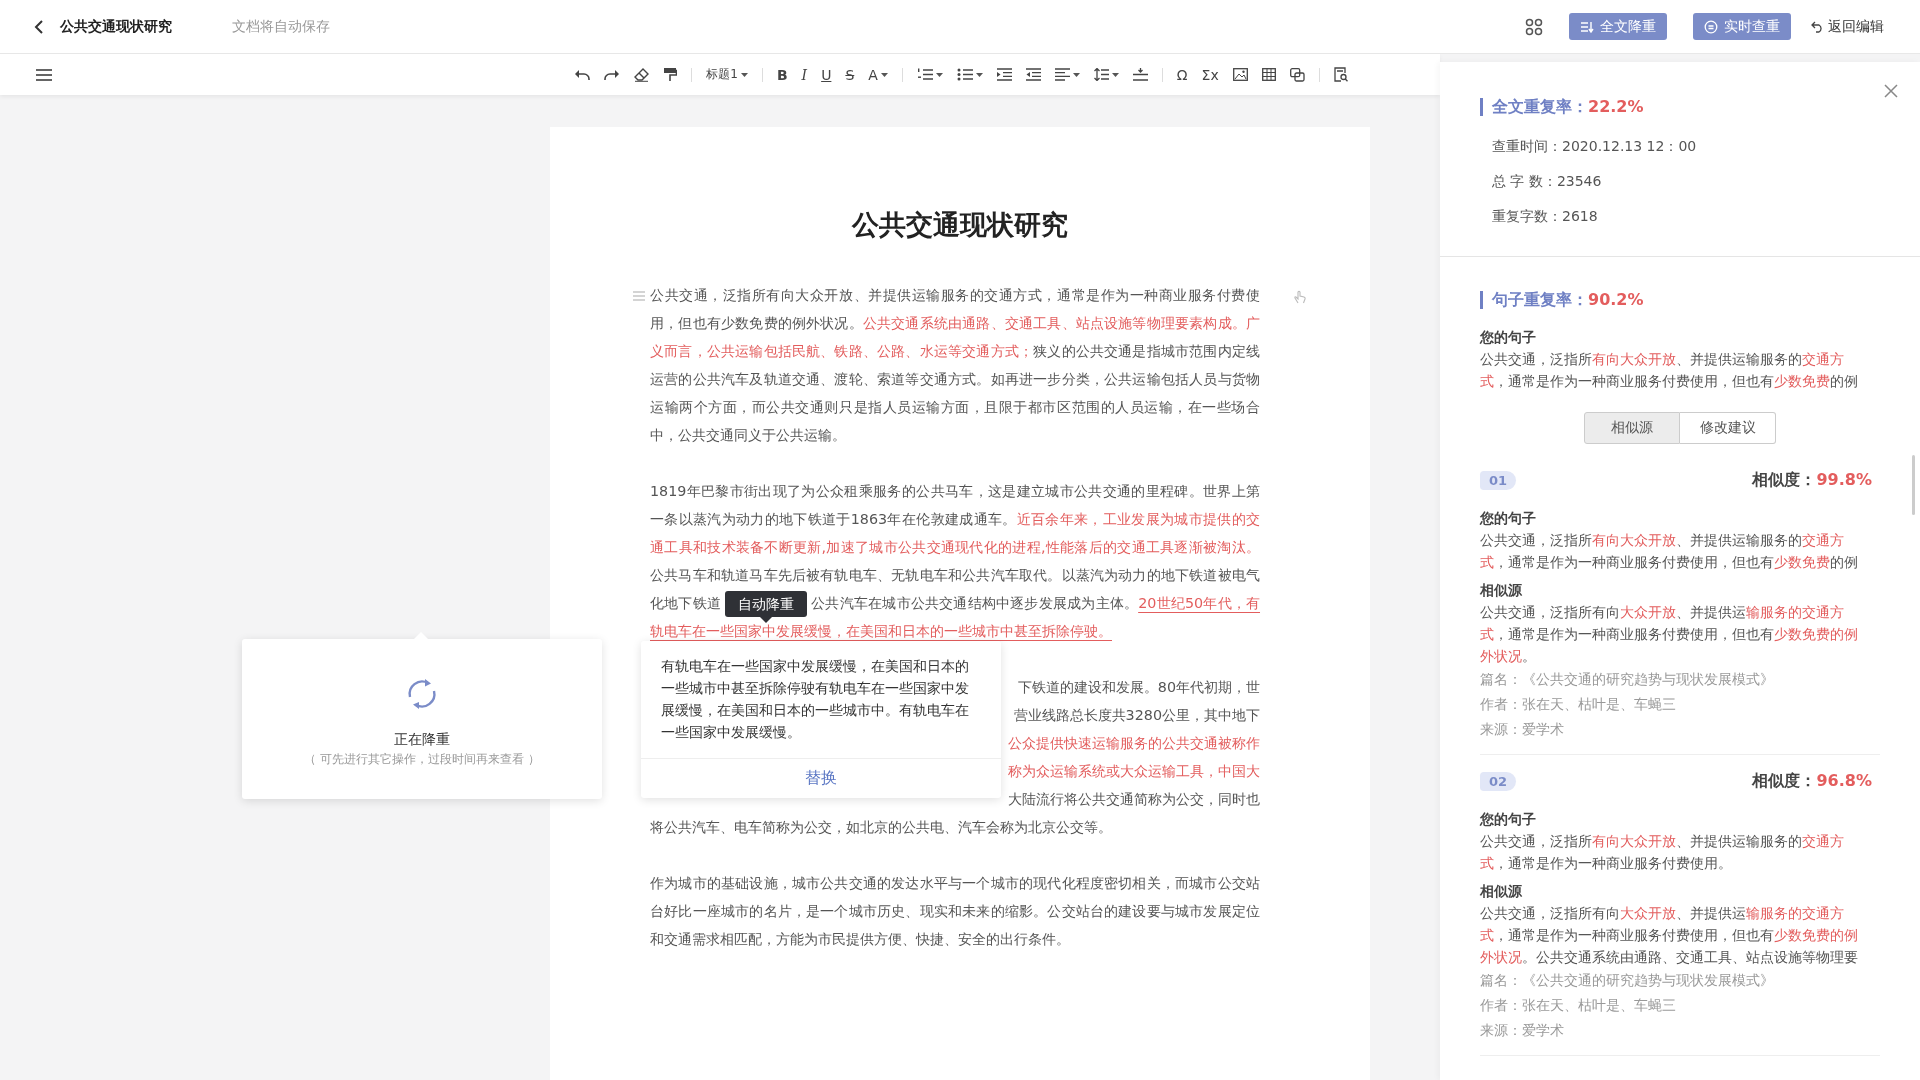 This screenshot has width=1920, height=1080. Describe the element at coordinates (1847, 26) in the screenshot. I see `back-to-edit-button: 返回编辑` at that location.